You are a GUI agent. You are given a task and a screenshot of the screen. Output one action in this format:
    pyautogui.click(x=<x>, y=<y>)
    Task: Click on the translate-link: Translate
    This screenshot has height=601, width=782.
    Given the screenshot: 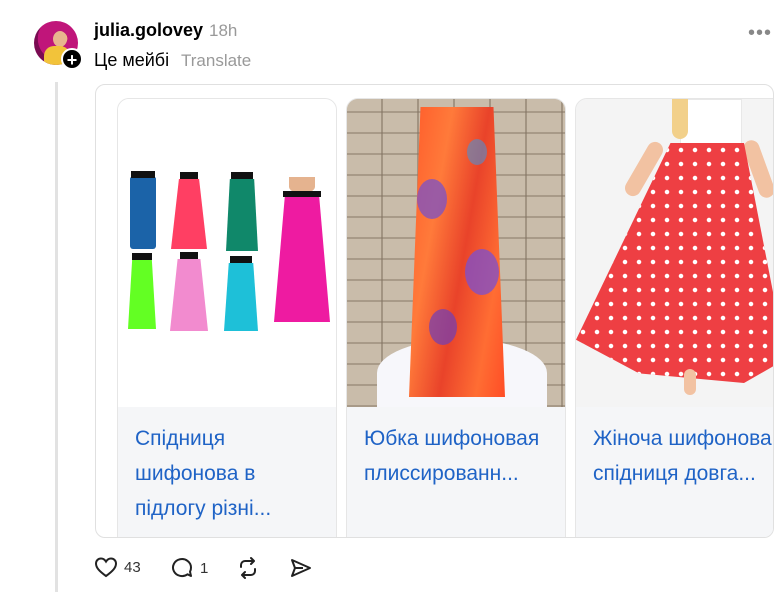 What is the action you would take?
    pyautogui.click(x=216, y=61)
    